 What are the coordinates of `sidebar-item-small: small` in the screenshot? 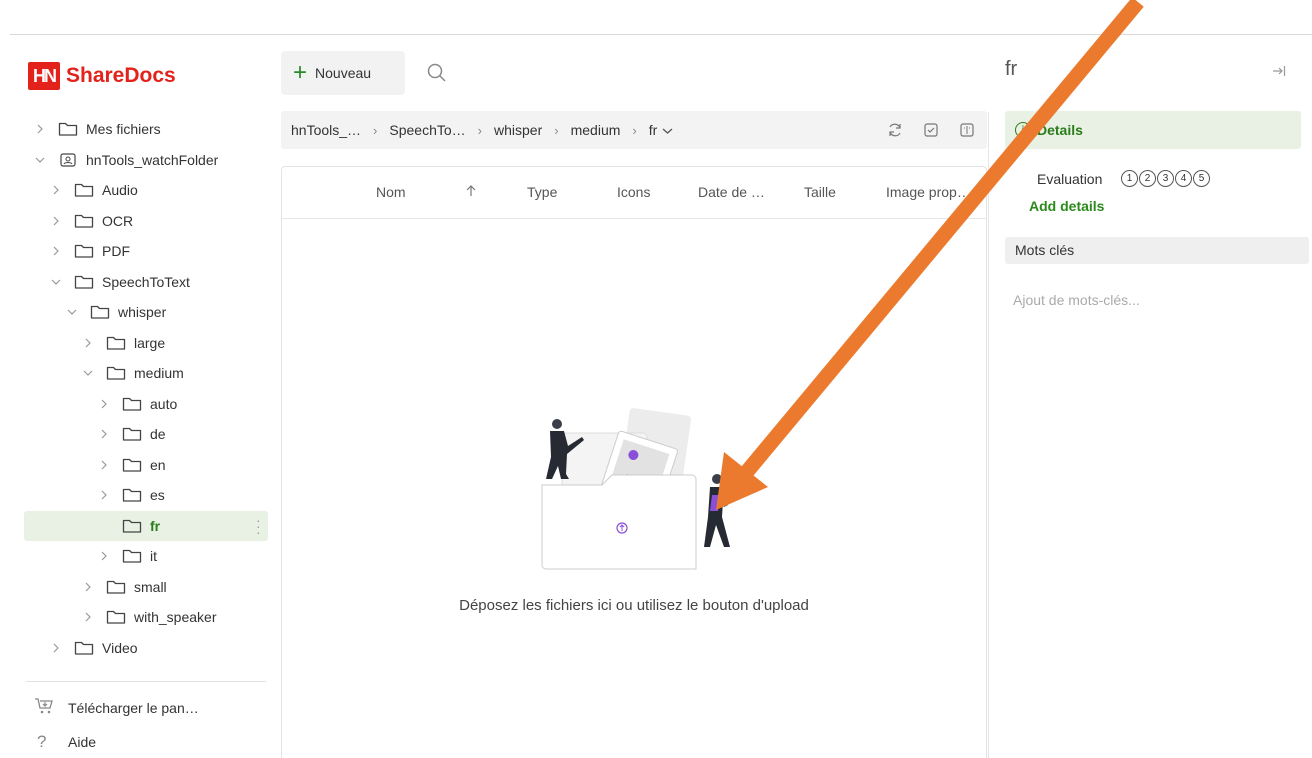 It's located at (146, 587).